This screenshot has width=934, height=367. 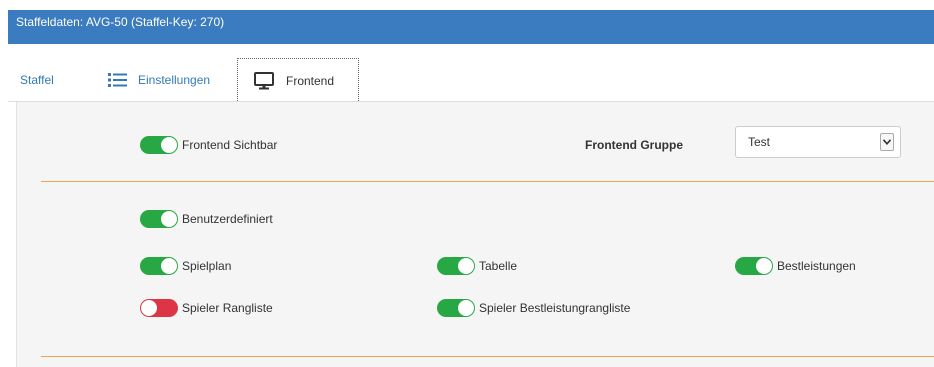 What do you see at coordinates (120, 22) in the screenshot?
I see `page-title: Staffeldaten: AVG-50 (Staffel-Key: 270)` at bounding box center [120, 22].